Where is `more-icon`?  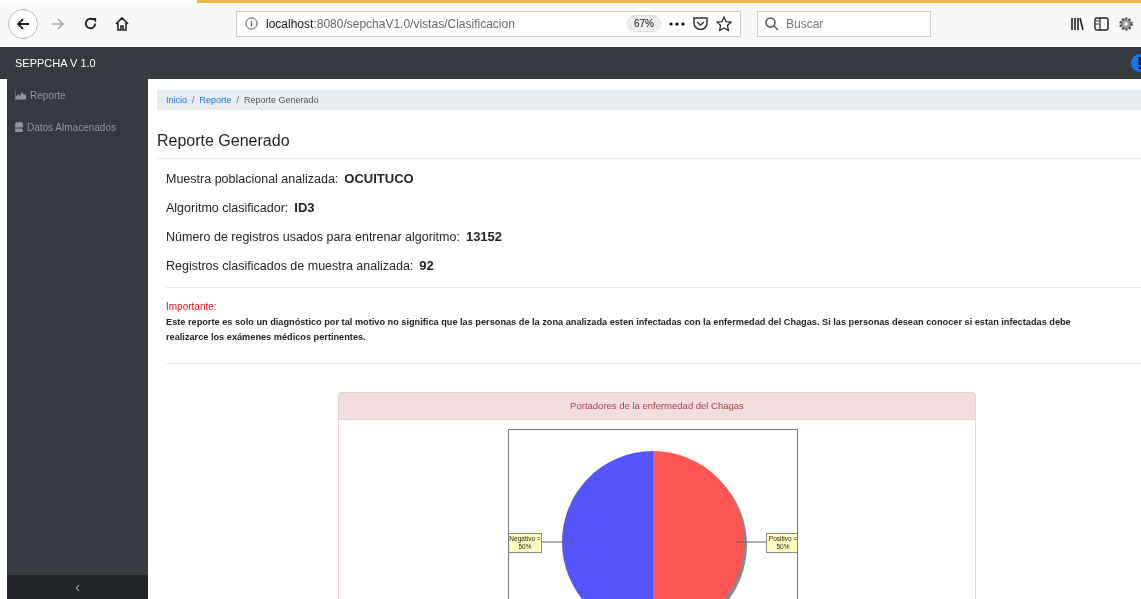 more-icon is located at coordinates (677, 23).